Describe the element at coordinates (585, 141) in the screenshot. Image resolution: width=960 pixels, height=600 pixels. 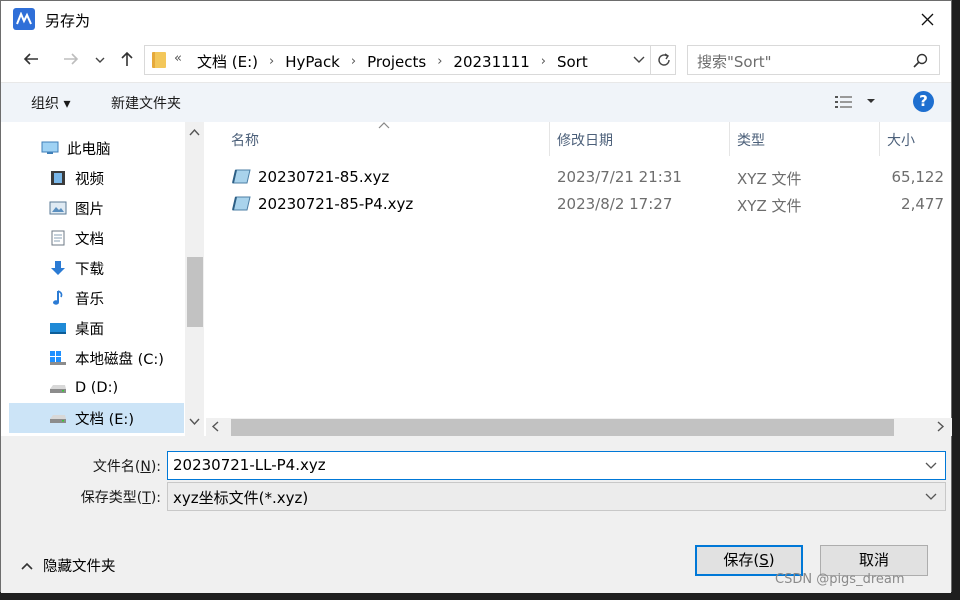
I see `column-label: 修改日期` at that location.